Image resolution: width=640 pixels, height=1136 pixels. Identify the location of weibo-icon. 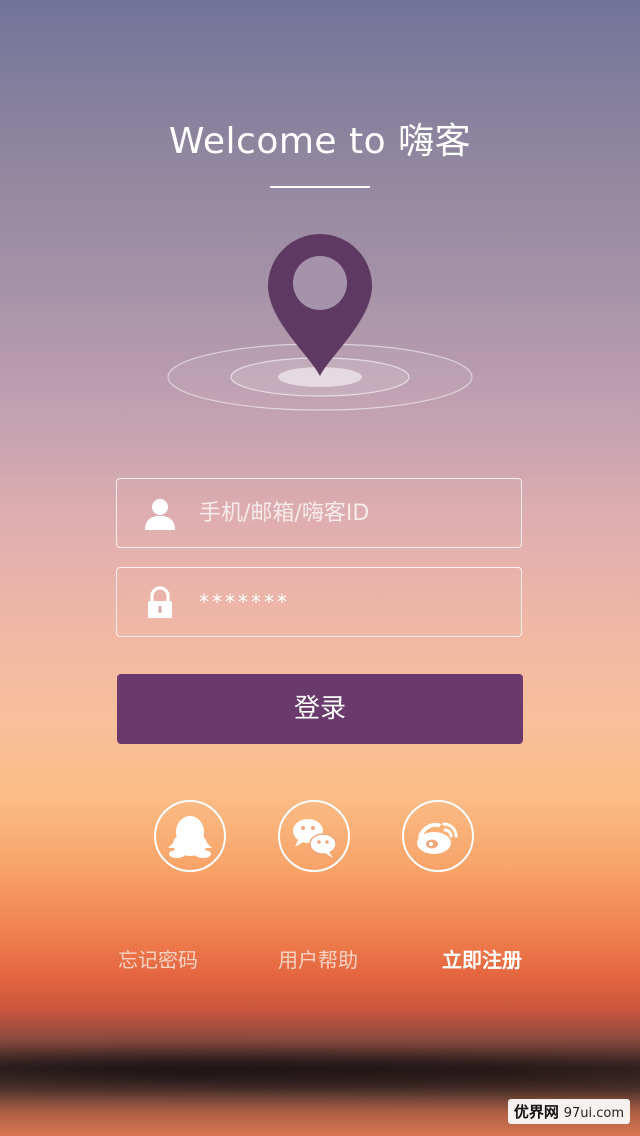
(437, 838).